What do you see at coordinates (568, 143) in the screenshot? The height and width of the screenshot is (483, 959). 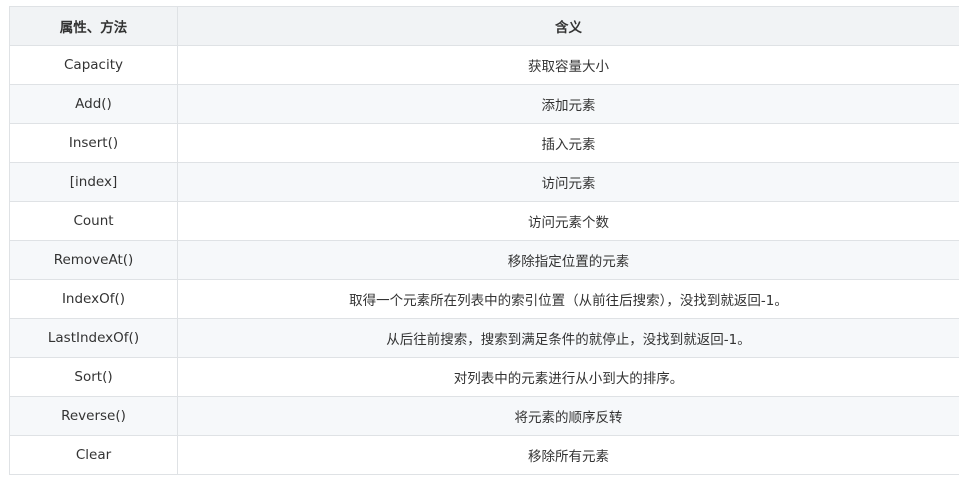 I see `meaning-cell: 插入元素` at bounding box center [568, 143].